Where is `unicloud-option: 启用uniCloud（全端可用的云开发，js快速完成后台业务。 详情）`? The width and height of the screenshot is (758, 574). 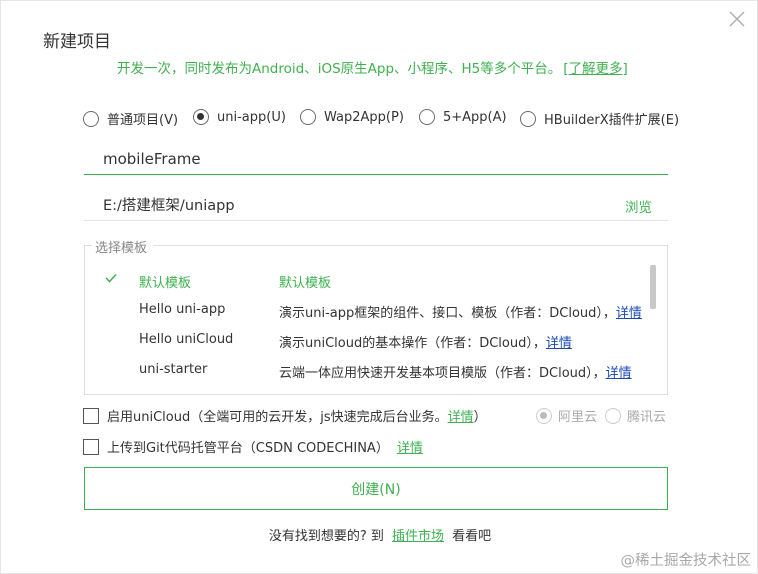
unicloud-option: 启用uniCloud（全端可用的云开发，js快速完成后台业务。 详情） is located at coordinates (285, 415).